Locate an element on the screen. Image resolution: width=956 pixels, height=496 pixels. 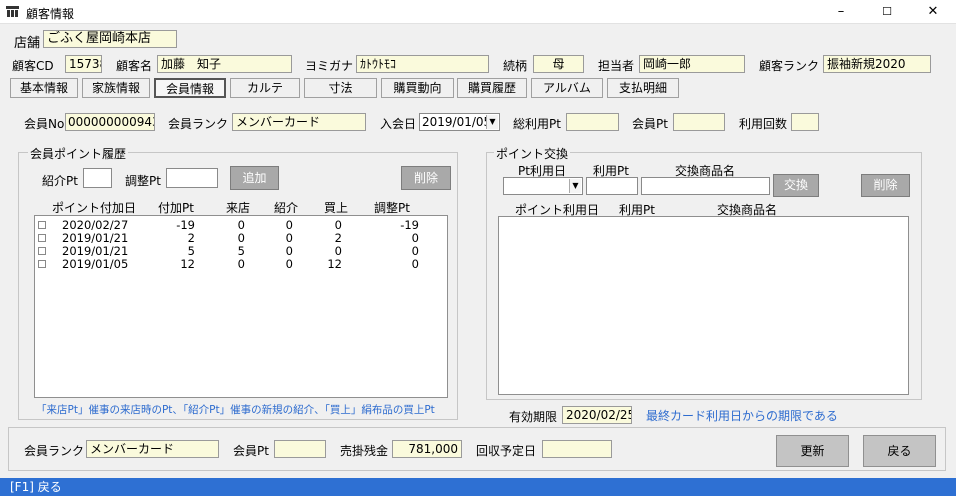
kana-label: ヨミガナ is located at coordinates (329, 66).